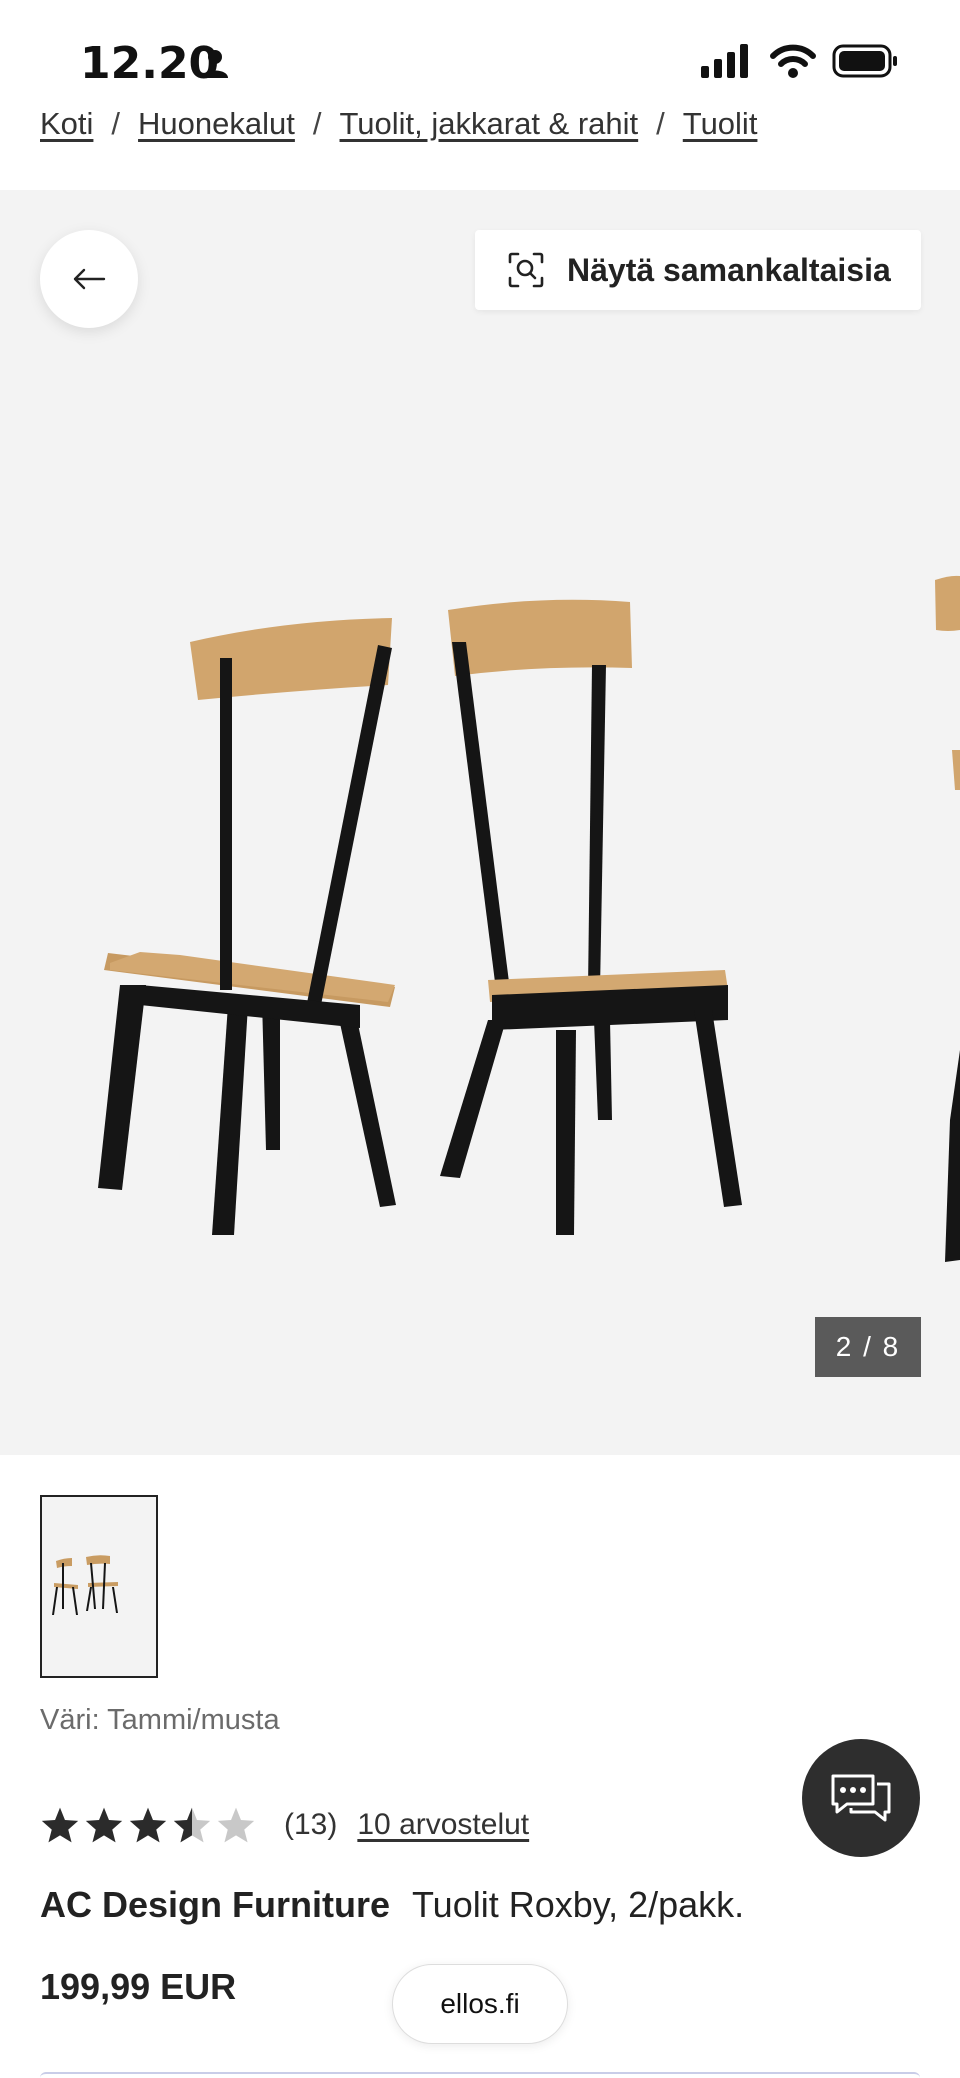 Image resolution: width=960 pixels, height=2078 pixels. Describe the element at coordinates (864, 61) in the screenshot. I see `battery-icon` at that location.